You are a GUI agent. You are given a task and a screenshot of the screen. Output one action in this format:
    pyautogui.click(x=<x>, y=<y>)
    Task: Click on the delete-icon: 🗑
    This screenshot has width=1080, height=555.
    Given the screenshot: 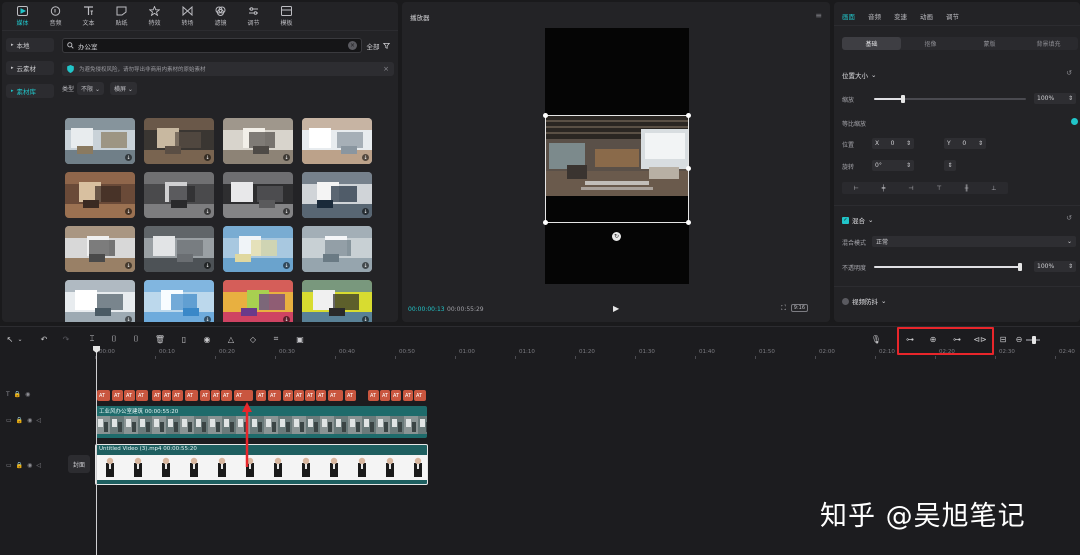 What is the action you would take?
    pyautogui.click(x=160, y=339)
    